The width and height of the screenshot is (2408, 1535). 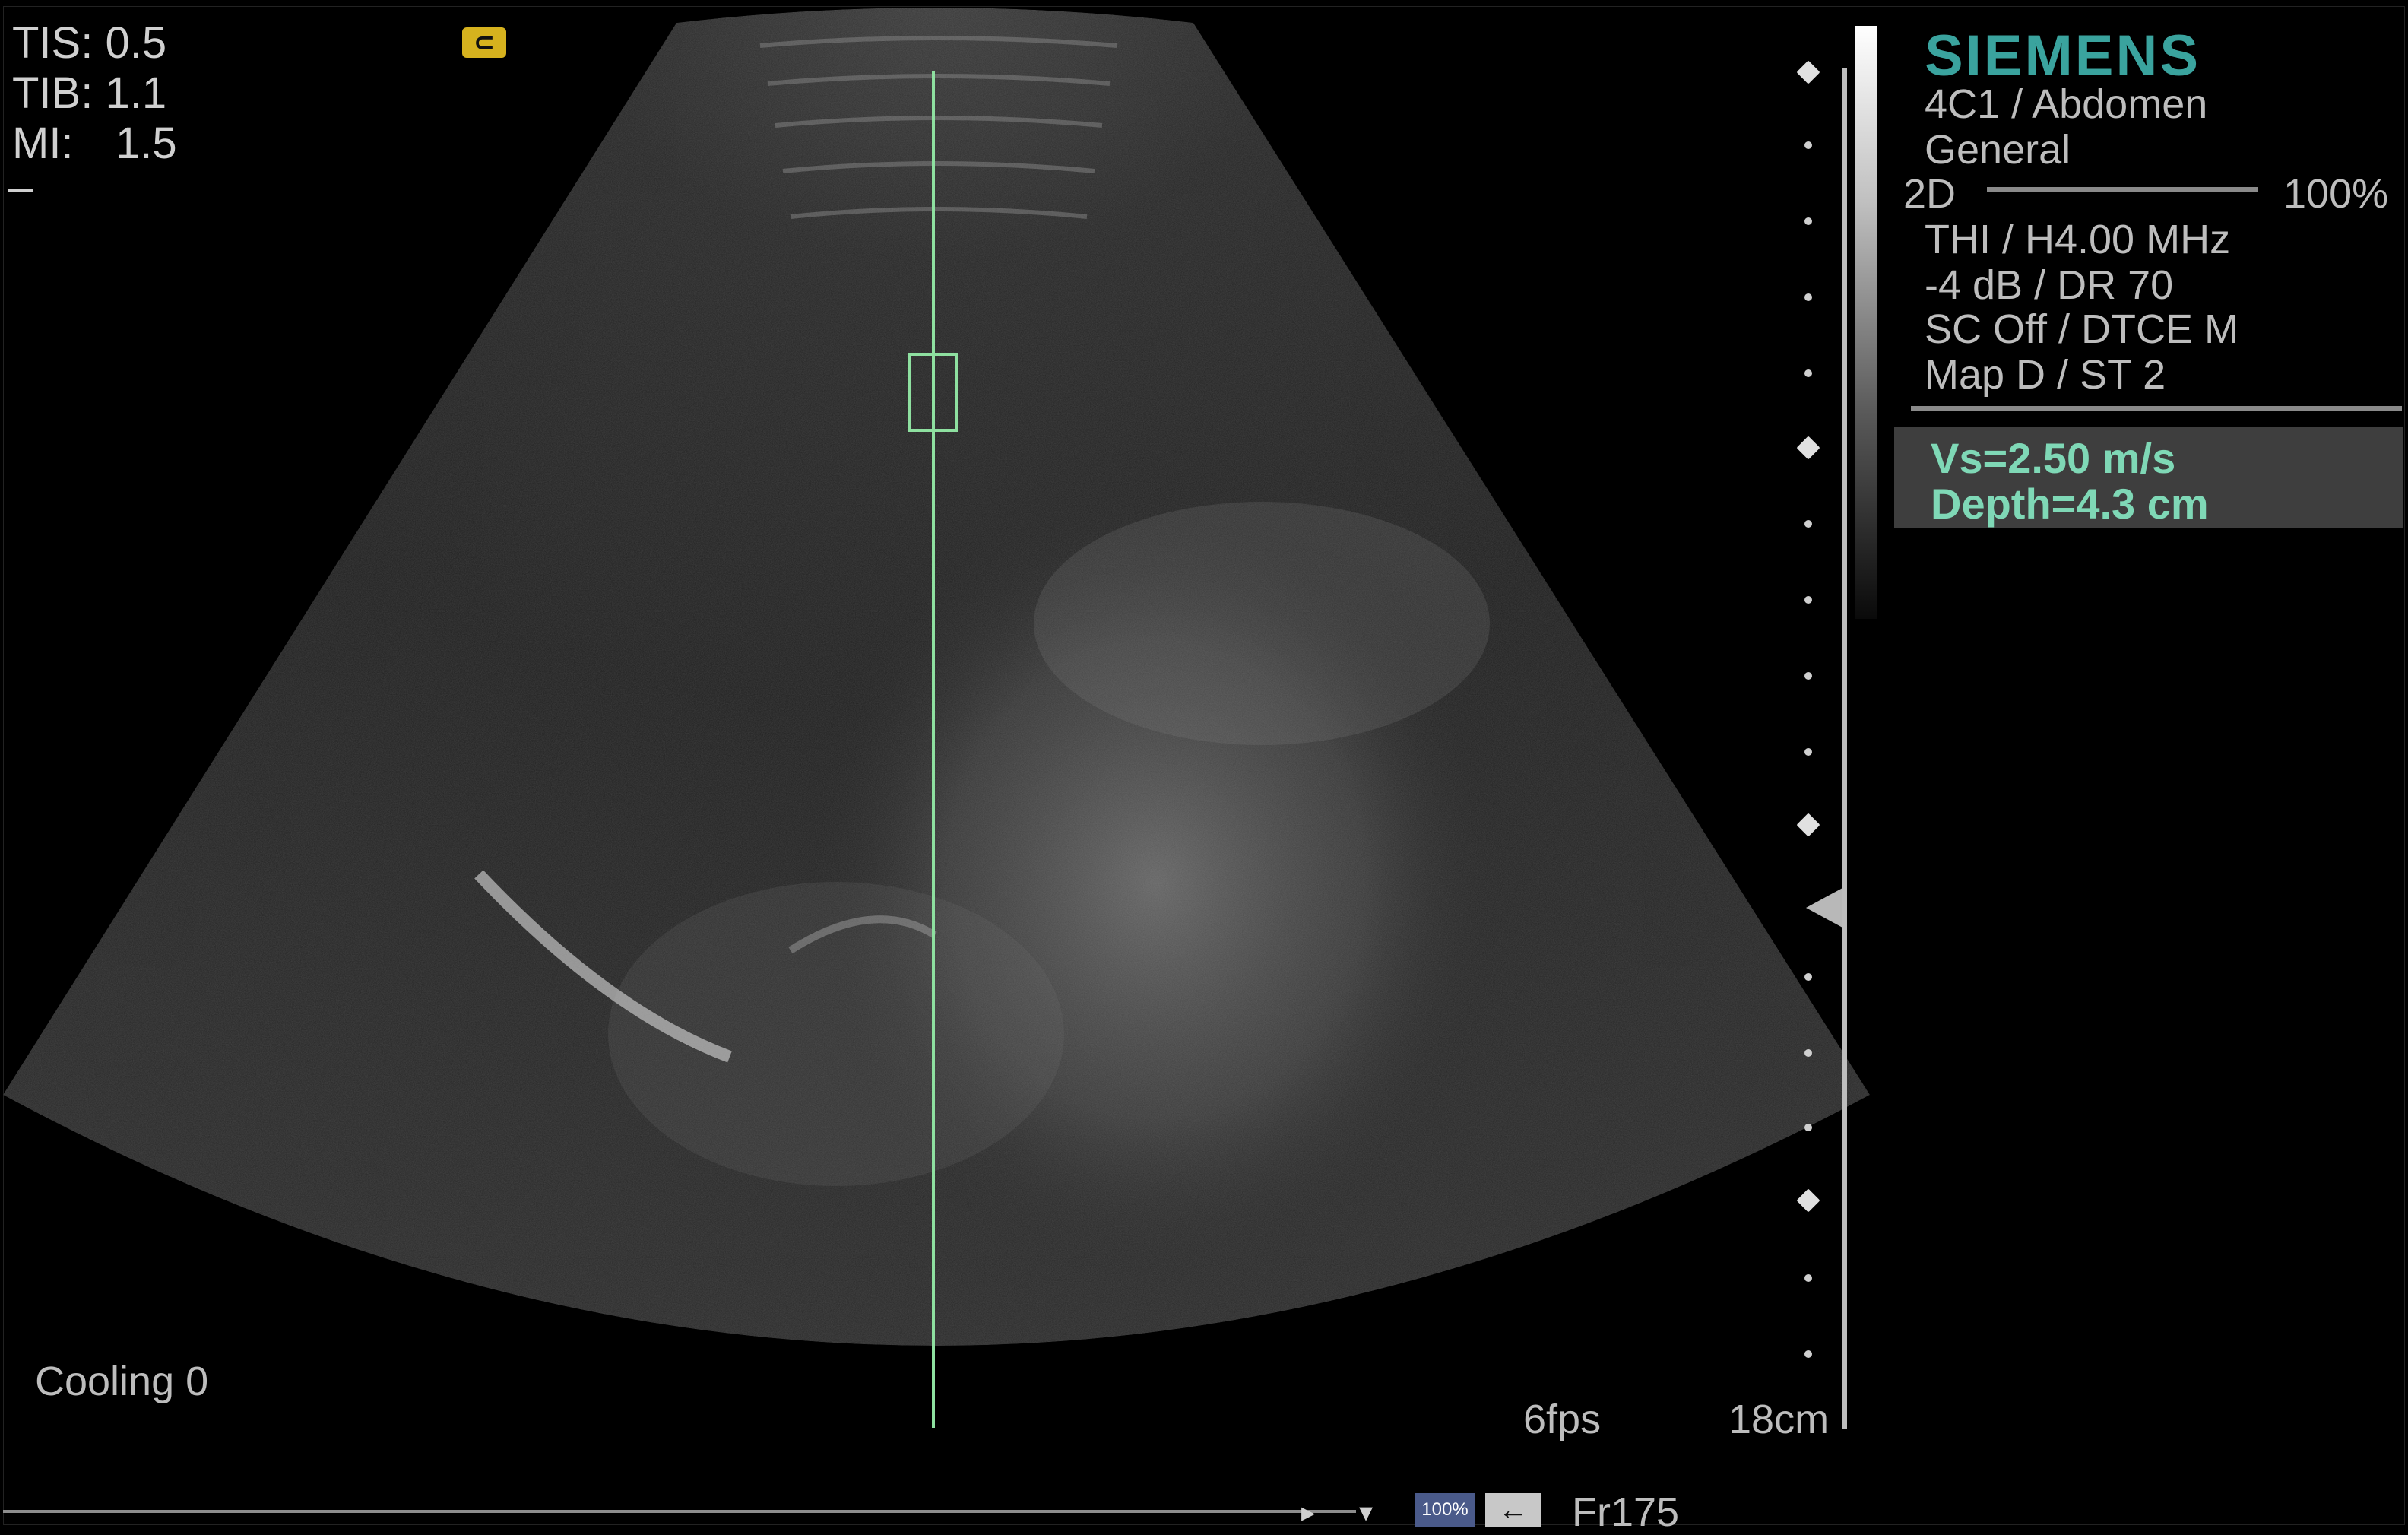 I want to click on zoom-level: 100%, so click(x=1445, y=1510).